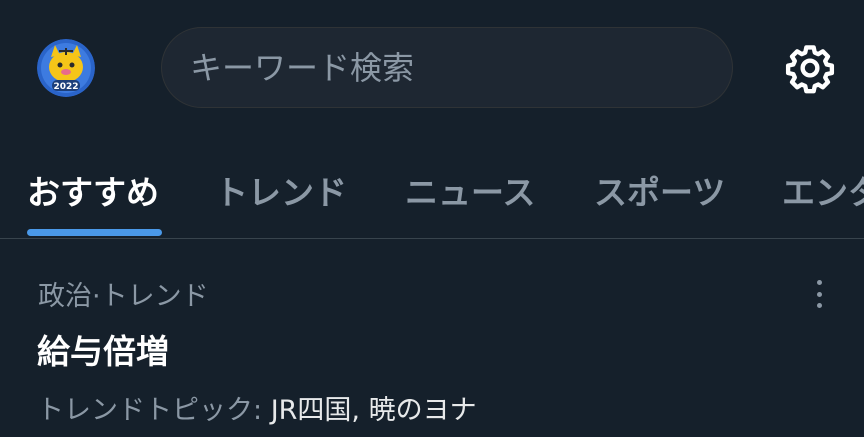 The height and width of the screenshot is (437, 864). I want to click on tab-recommended: おすすめ, so click(93, 190).